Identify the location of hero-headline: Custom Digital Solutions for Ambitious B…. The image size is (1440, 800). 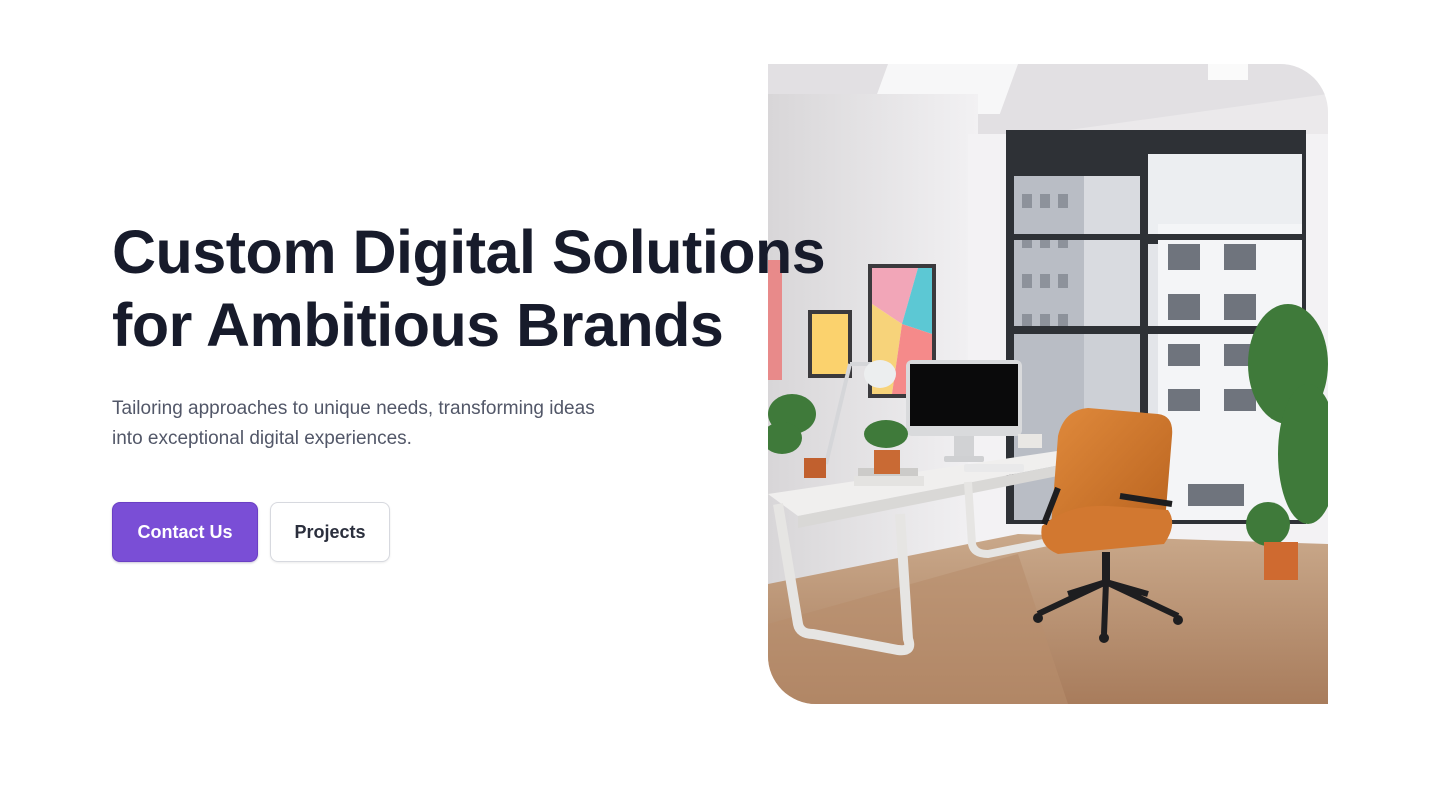
(472, 289).